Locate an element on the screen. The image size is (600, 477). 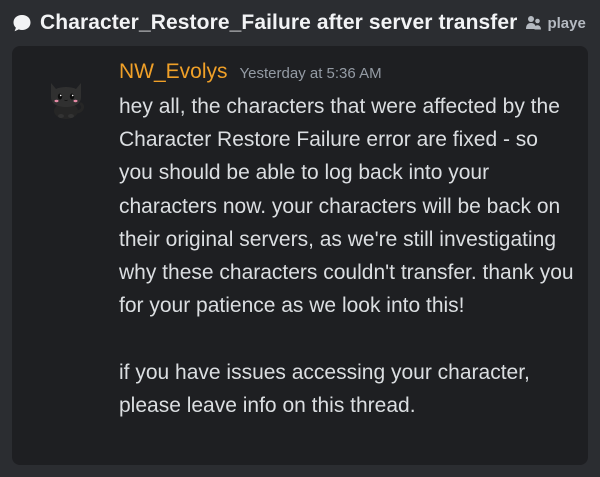
tag-label: playe is located at coordinates (566, 23).